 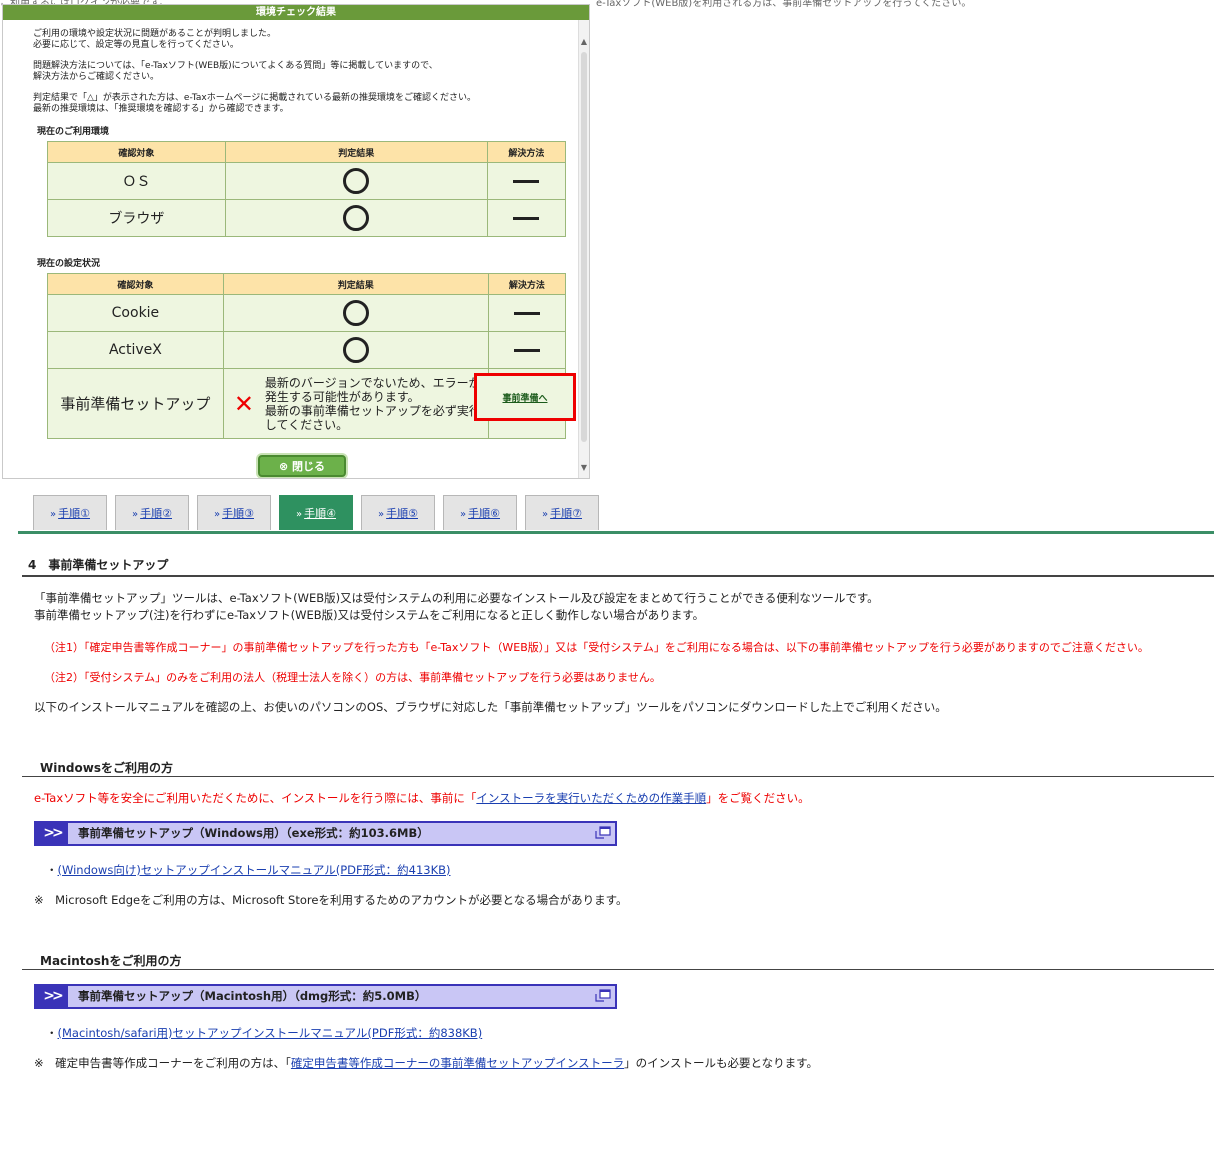 I want to click on table-row: Cookie, so click(x=307, y=313).